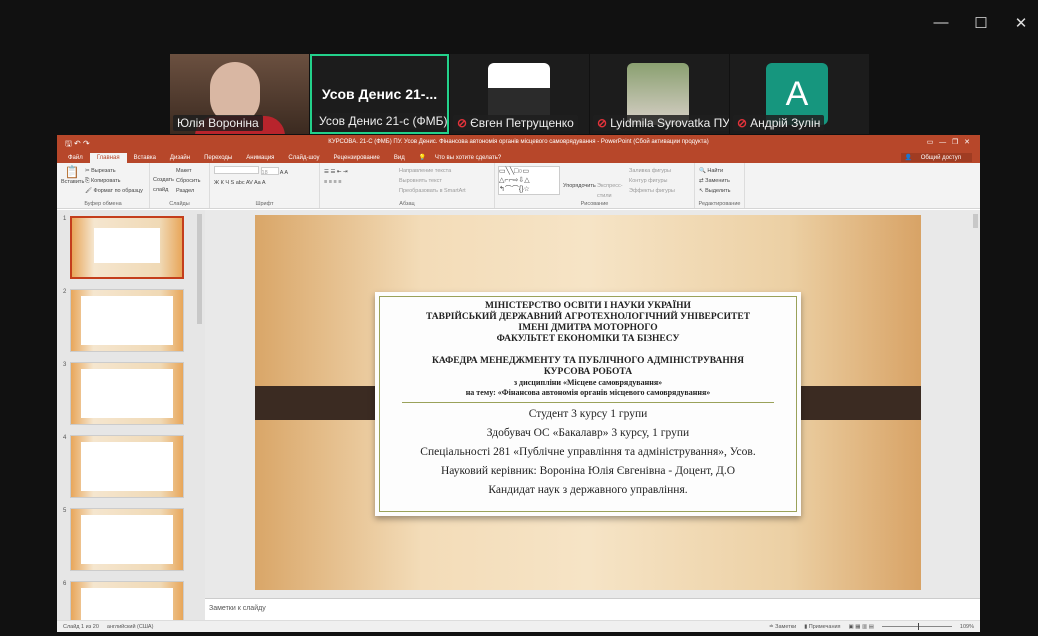 This screenshot has width=1038, height=636. Describe the element at coordinates (65, 511) in the screenshot. I see `thumbnail-number: 5` at that location.